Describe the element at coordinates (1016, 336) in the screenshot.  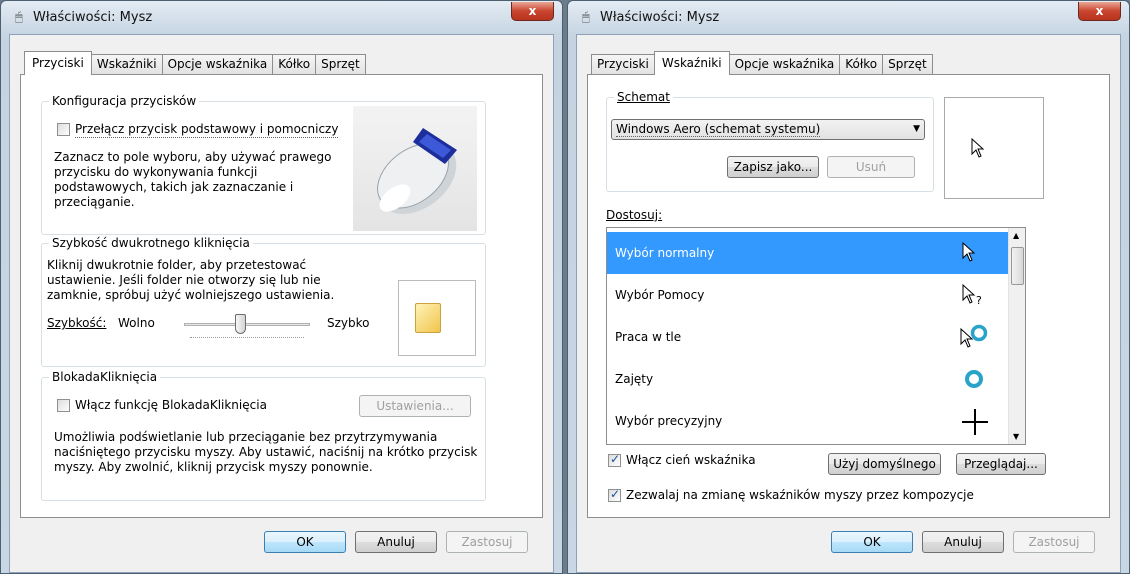
I see `scrollbar: ▲ ▼` at that location.